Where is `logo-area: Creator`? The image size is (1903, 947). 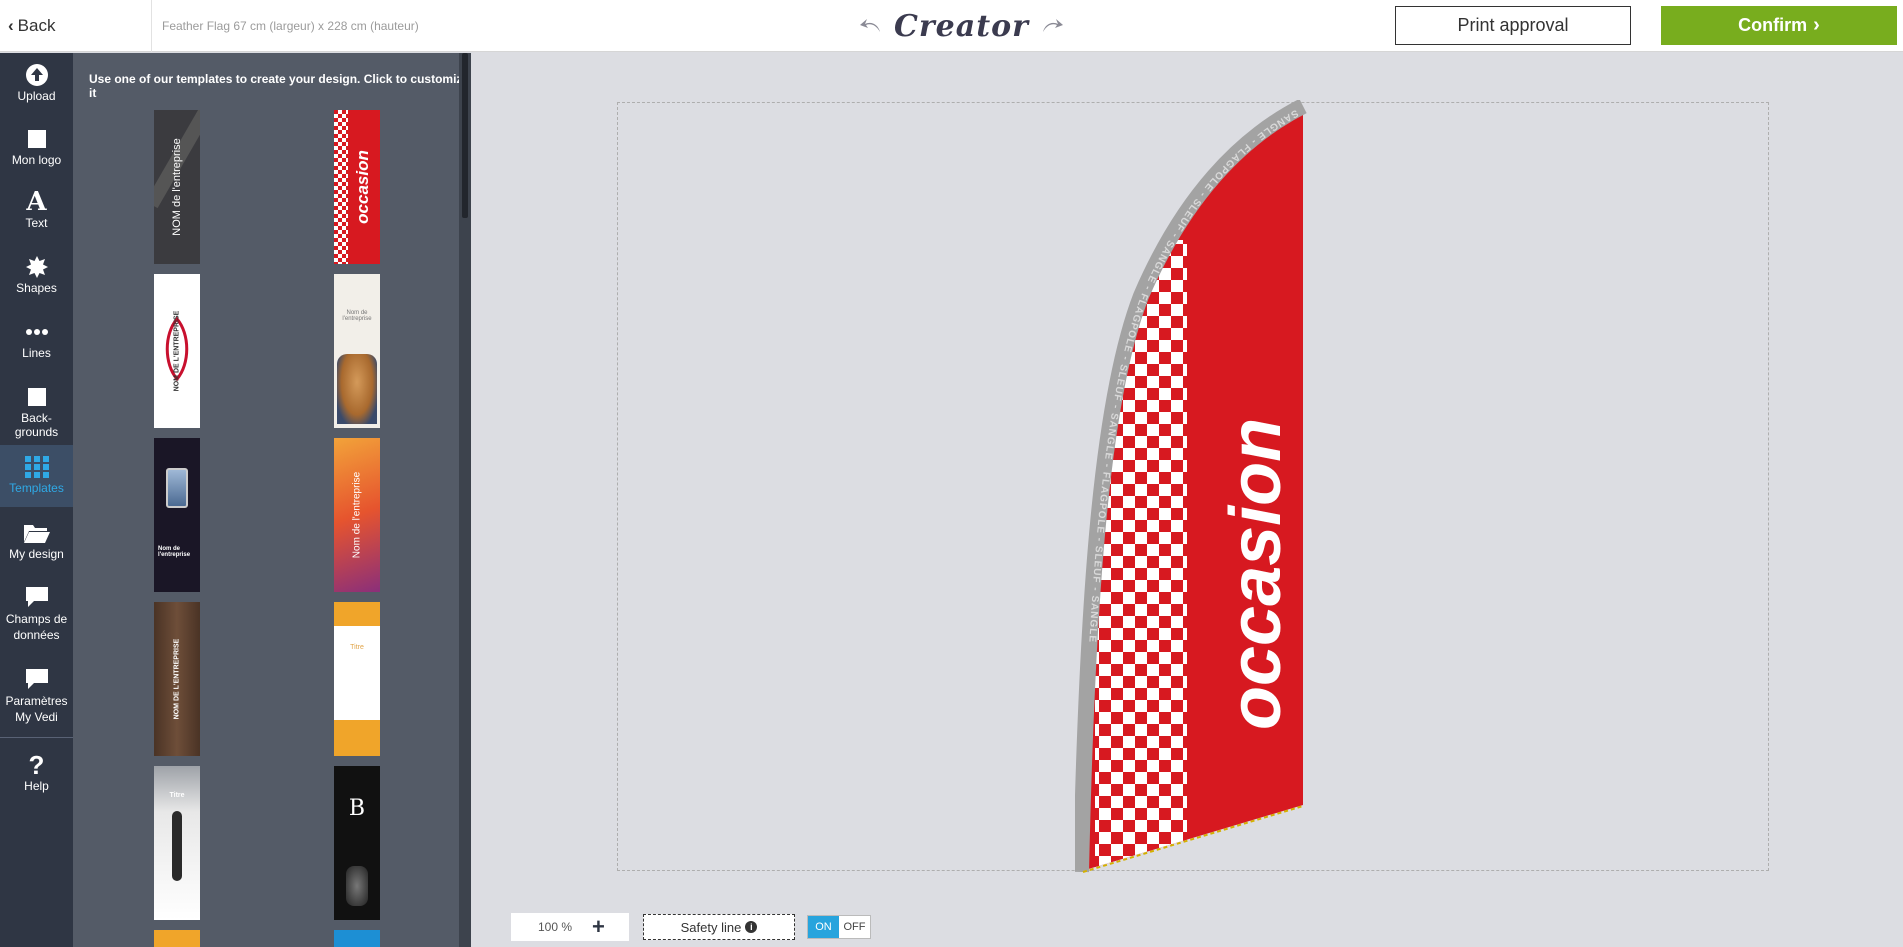 logo-area: Creator is located at coordinates (961, 26).